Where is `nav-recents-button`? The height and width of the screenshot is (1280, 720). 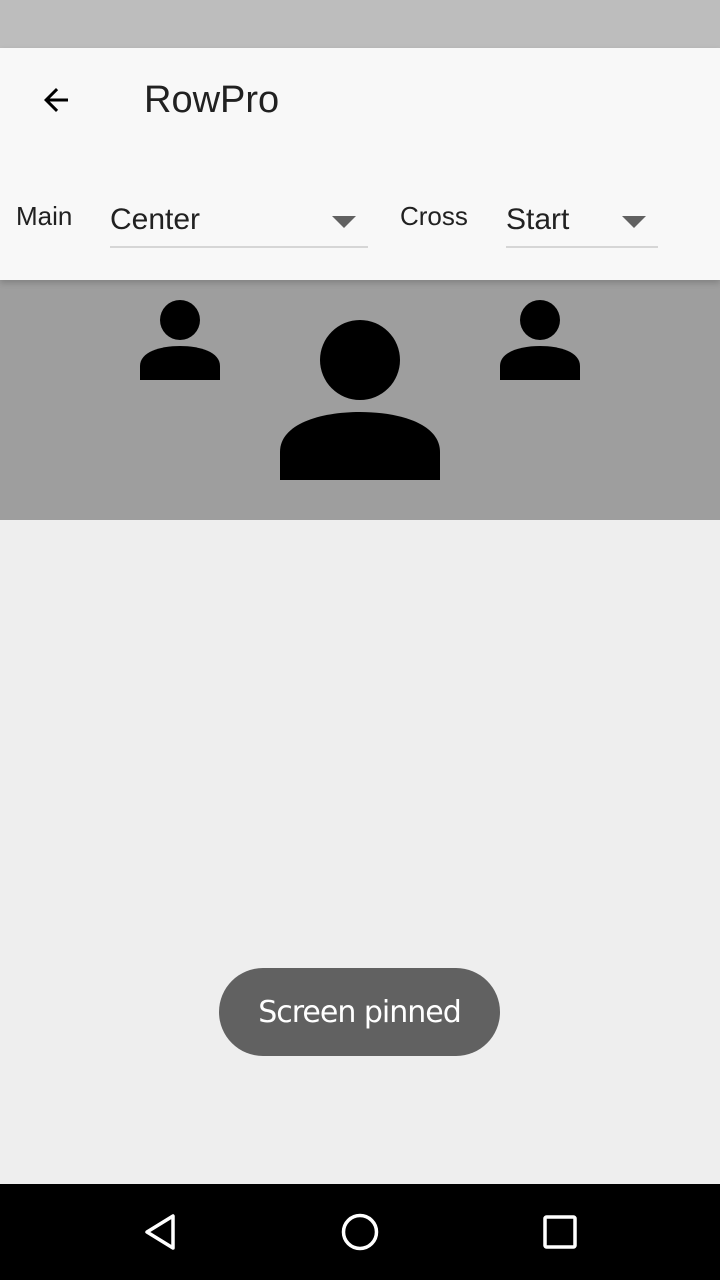
nav-recents-button is located at coordinates (560, 1232).